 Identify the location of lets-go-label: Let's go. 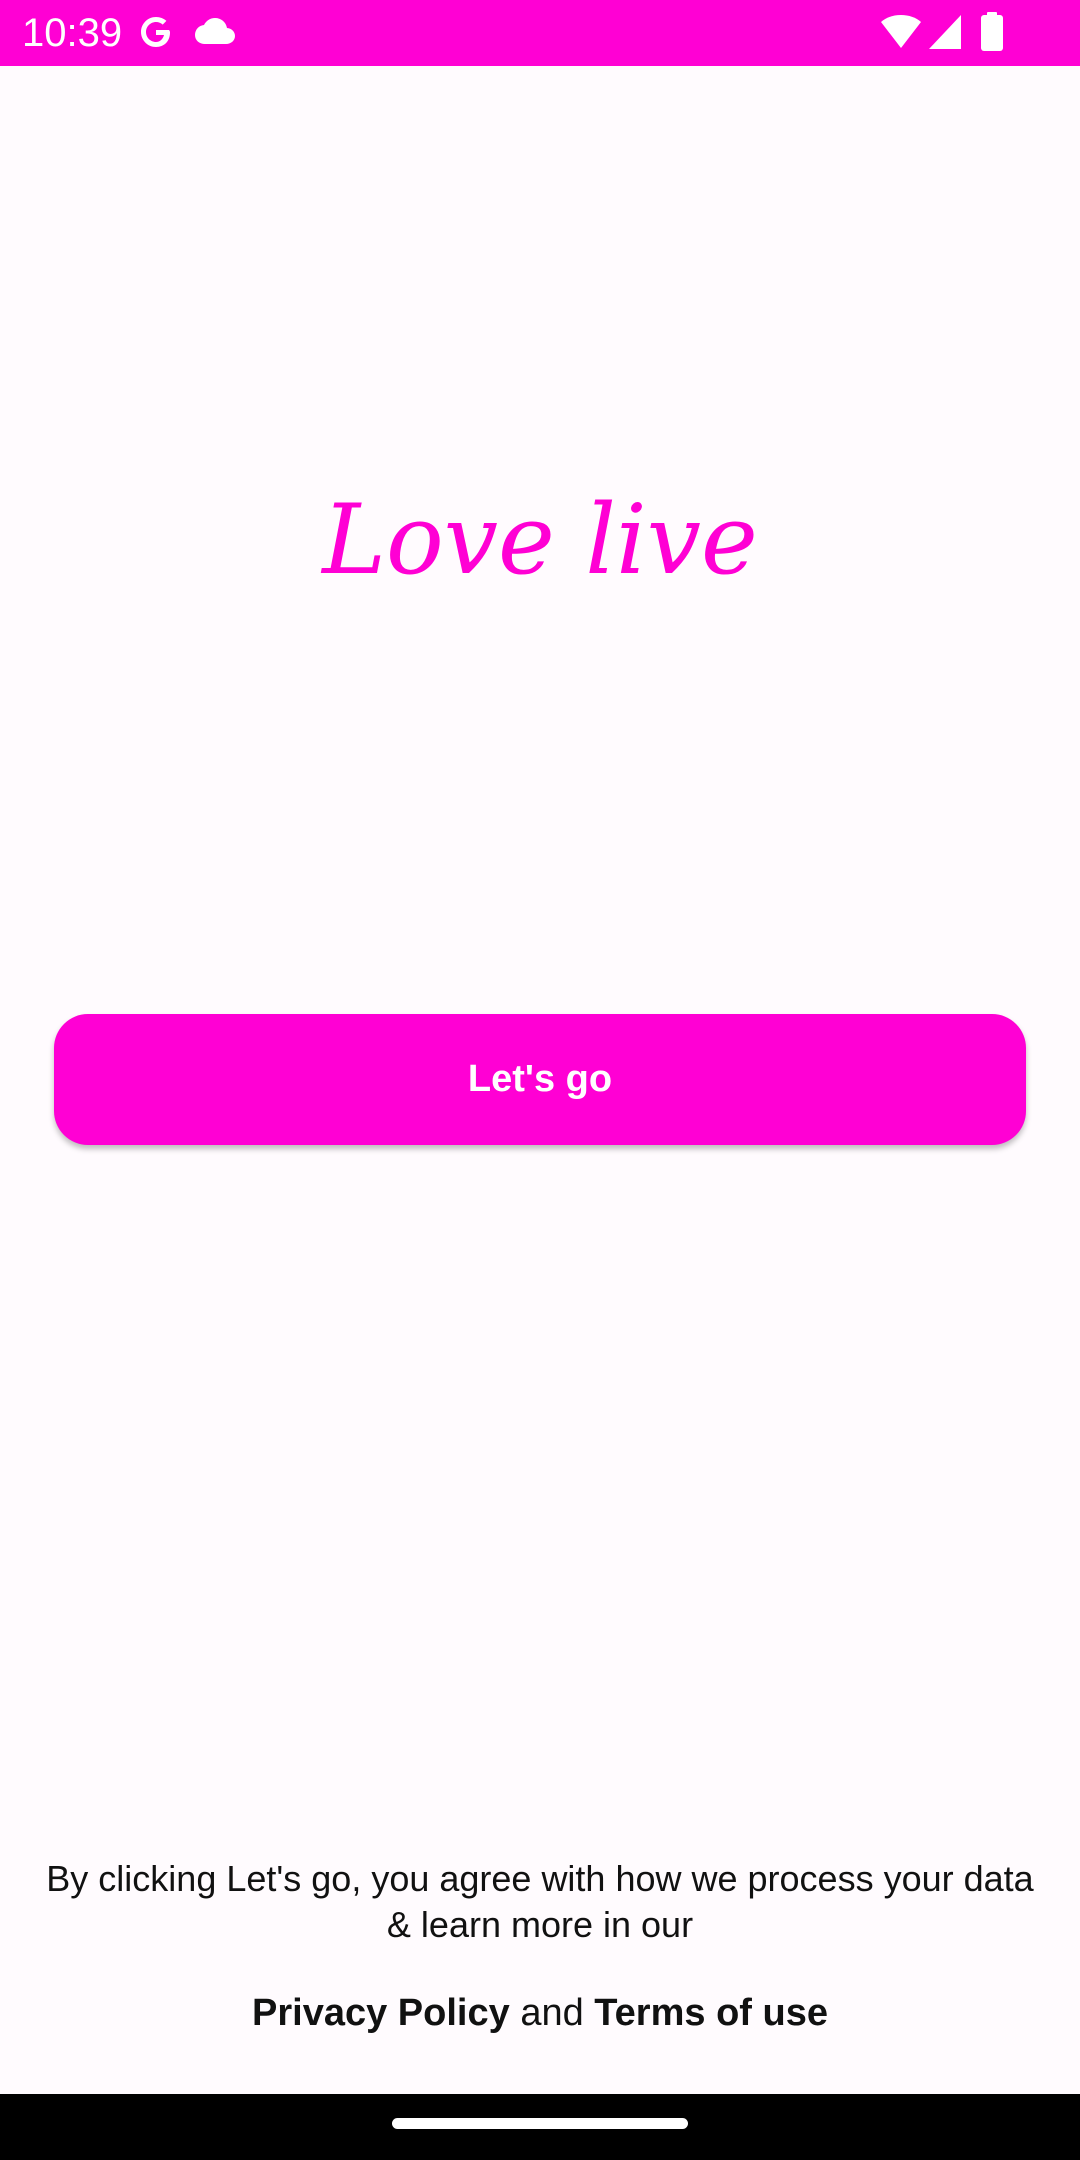
(540, 1079).